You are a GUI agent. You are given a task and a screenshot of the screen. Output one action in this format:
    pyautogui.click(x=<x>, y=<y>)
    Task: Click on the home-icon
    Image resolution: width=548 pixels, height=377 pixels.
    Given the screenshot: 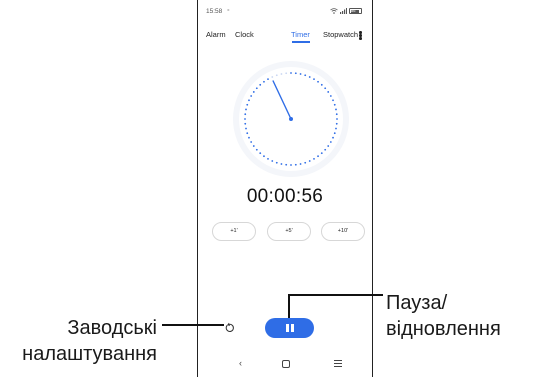 What is the action you would take?
    pyautogui.click(x=286, y=364)
    